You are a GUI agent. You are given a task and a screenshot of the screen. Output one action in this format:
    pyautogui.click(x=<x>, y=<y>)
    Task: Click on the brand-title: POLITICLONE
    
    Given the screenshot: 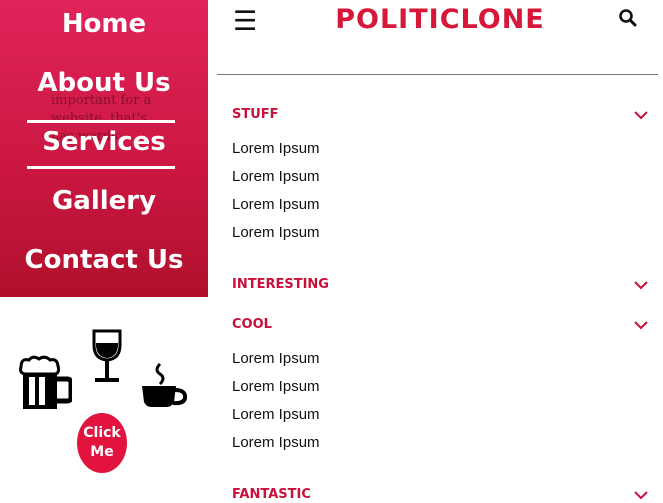 What is the action you would take?
    pyautogui.click(x=440, y=19)
    